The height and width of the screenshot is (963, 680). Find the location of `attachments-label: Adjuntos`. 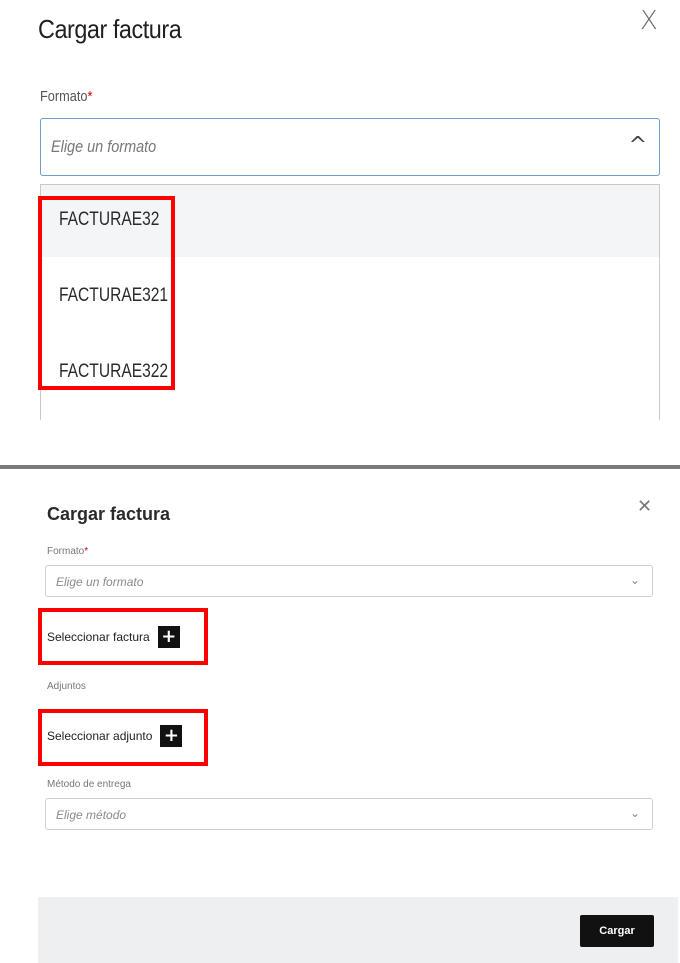

attachments-label: Adjuntos is located at coordinates (66, 686).